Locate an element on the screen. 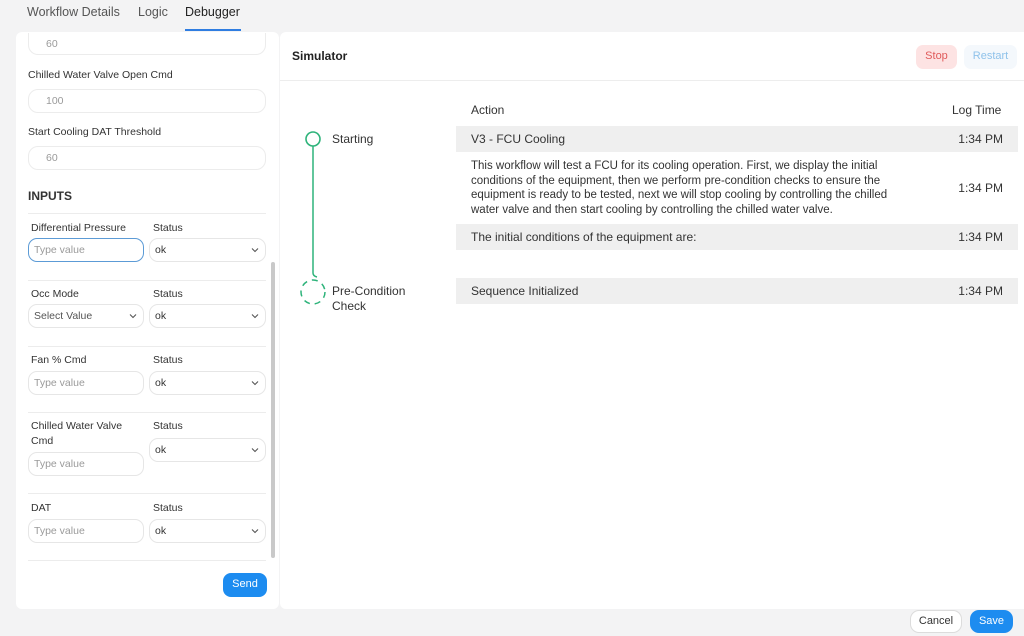 The width and height of the screenshot is (1024, 636). chilled-water-valve-status-select: ok is located at coordinates (207, 450).